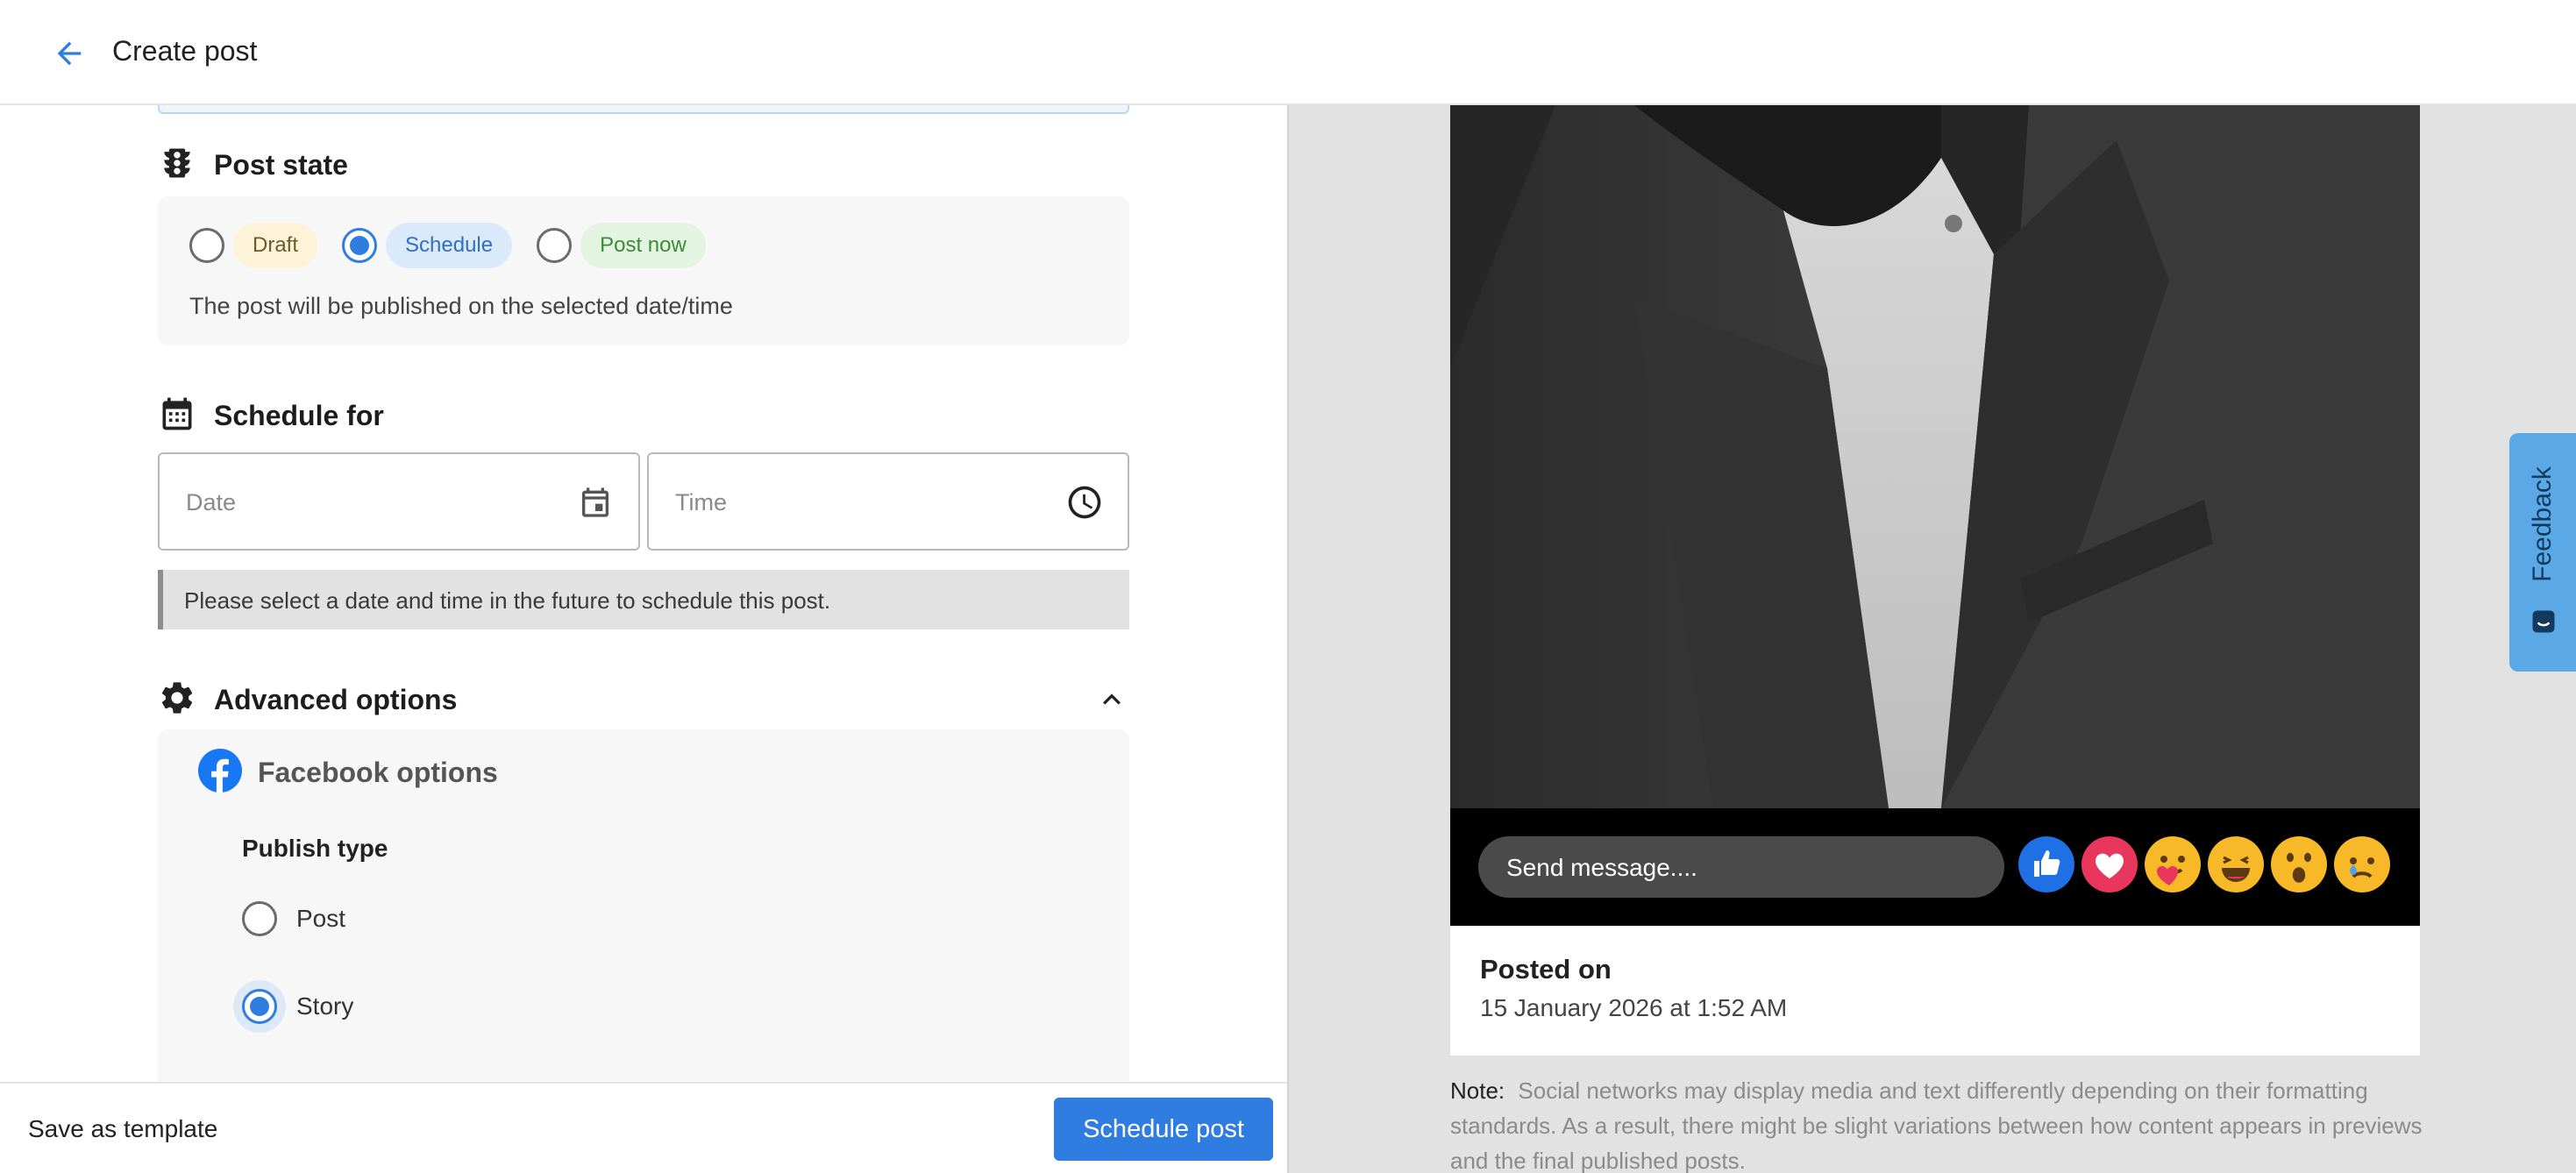  Describe the element at coordinates (299, 415) in the screenshot. I see `schedule-title: Schedule for` at that location.